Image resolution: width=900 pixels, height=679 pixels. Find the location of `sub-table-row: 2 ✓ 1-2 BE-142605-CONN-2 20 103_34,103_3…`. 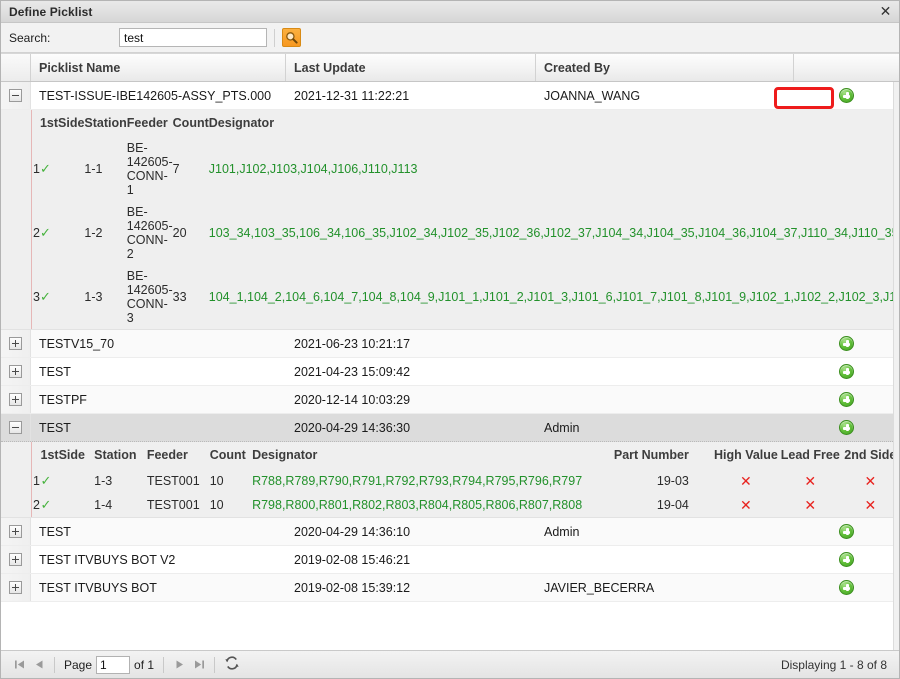

sub-table-row: 2 ✓ 1-2 BE-142605-CONN-2 20 103_34,103_3… is located at coordinates (465, 233).